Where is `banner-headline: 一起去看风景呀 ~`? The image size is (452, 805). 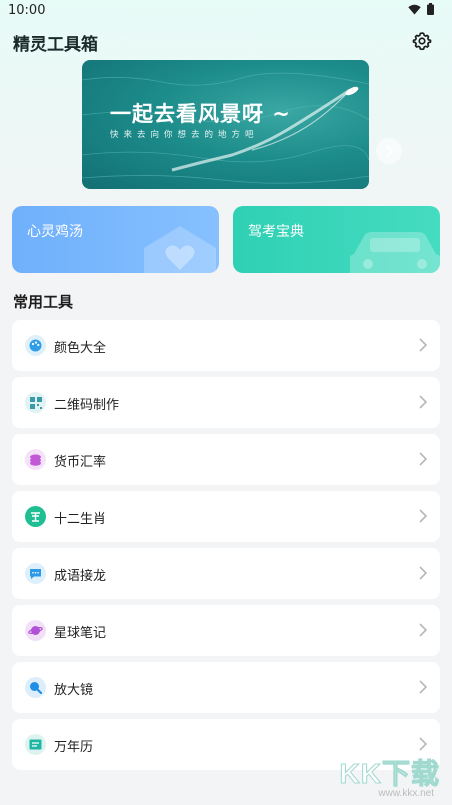 banner-headline: 一起去看风景呀 ~ is located at coordinates (200, 114).